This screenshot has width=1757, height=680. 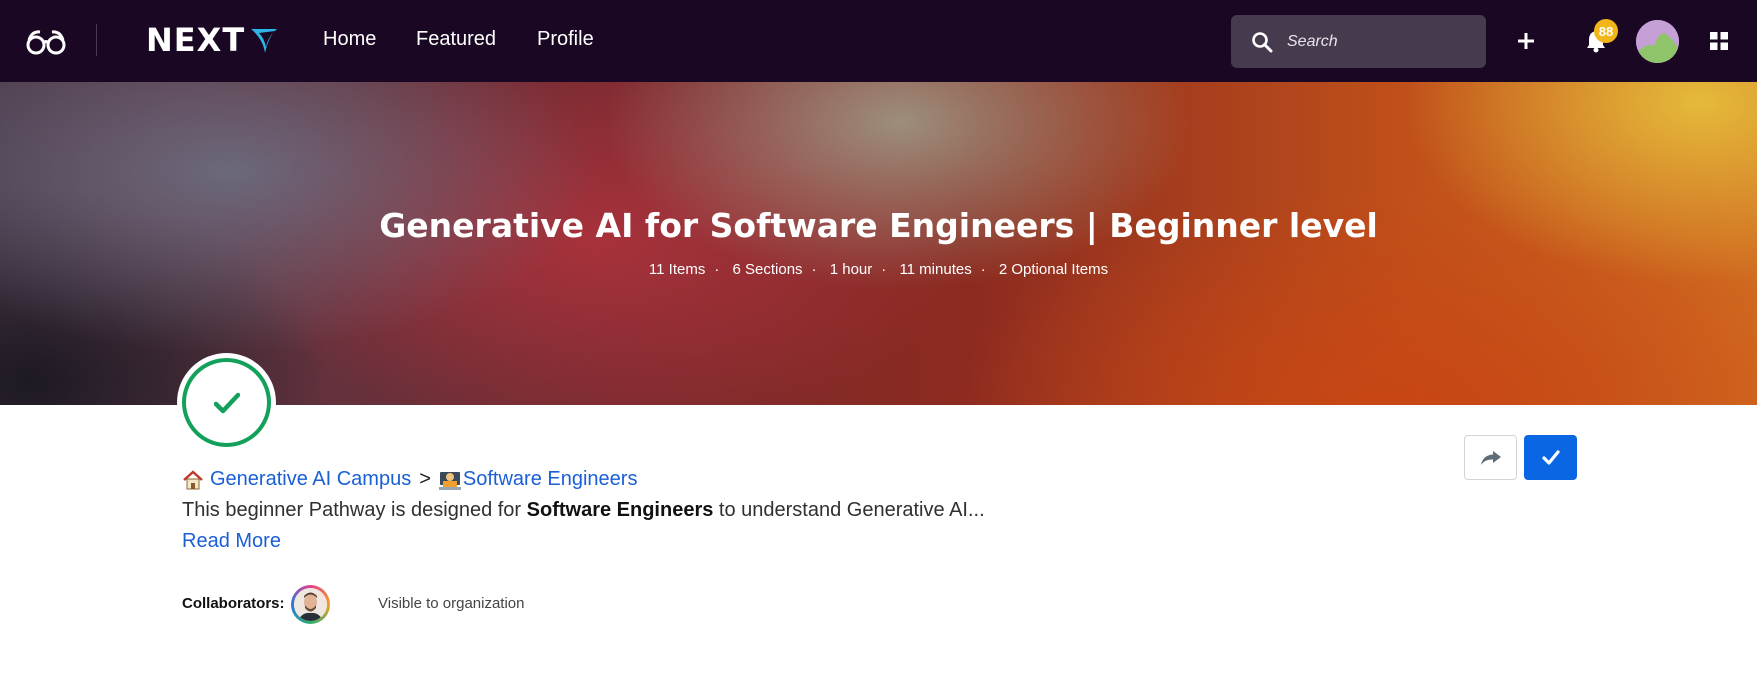 I want to click on search-icon, so click(x=1262, y=41).